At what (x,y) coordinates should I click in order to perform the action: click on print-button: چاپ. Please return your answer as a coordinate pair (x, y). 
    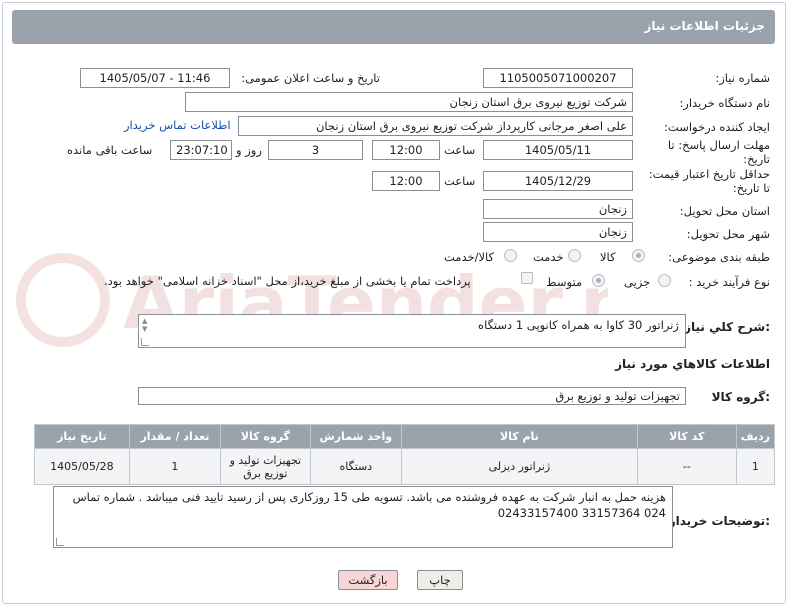
    Looking at the image, I should click on (440, 580).